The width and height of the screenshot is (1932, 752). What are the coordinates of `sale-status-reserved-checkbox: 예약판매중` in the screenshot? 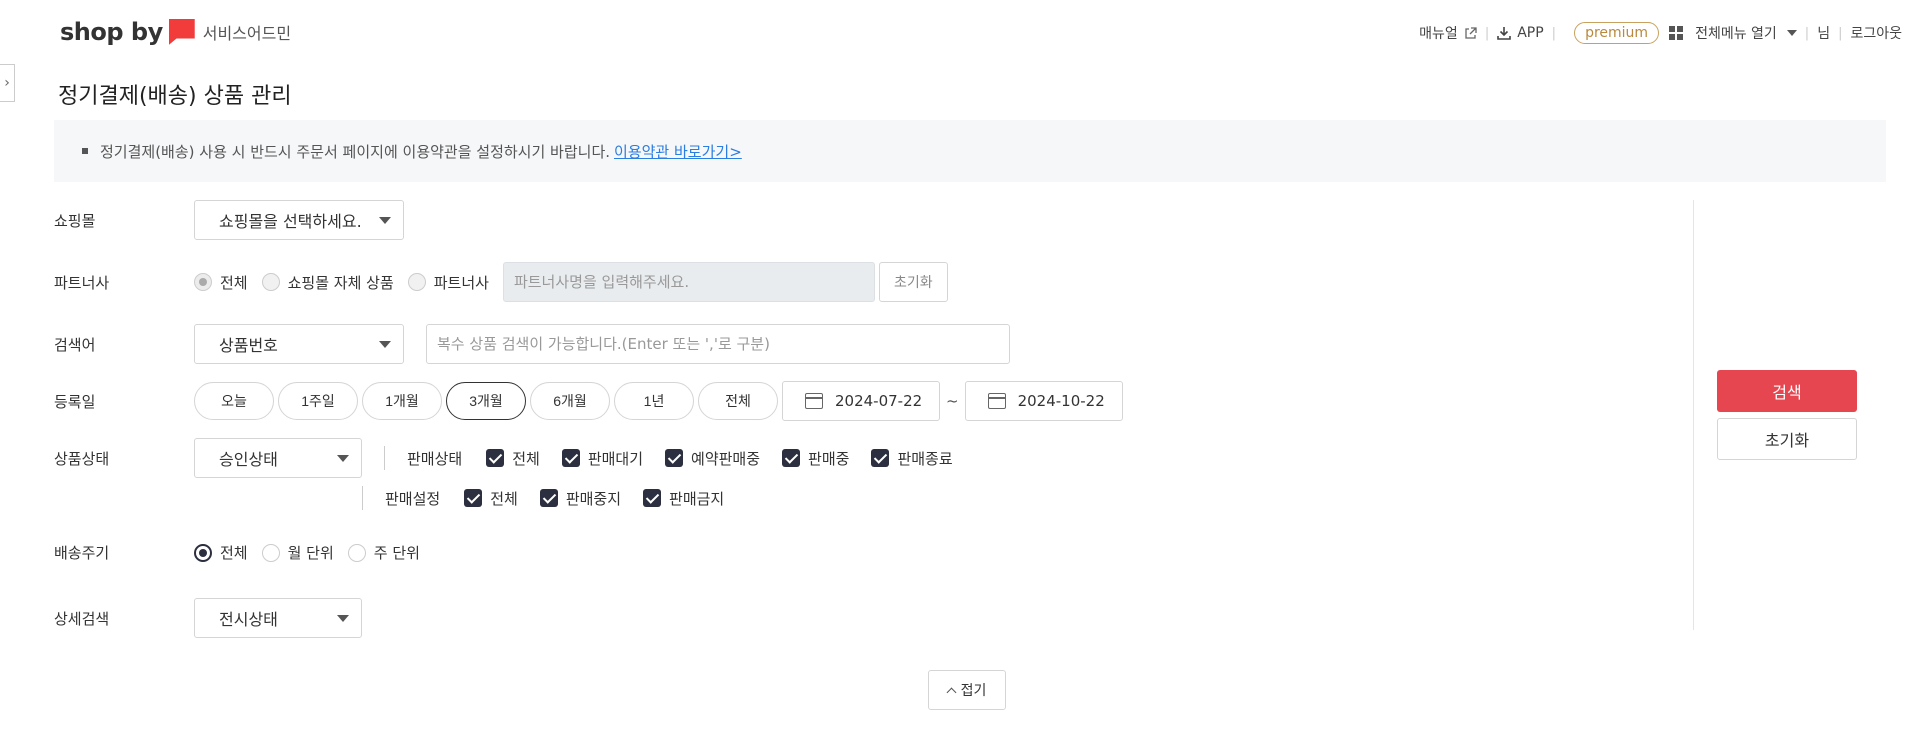 It's located at (712, 458).